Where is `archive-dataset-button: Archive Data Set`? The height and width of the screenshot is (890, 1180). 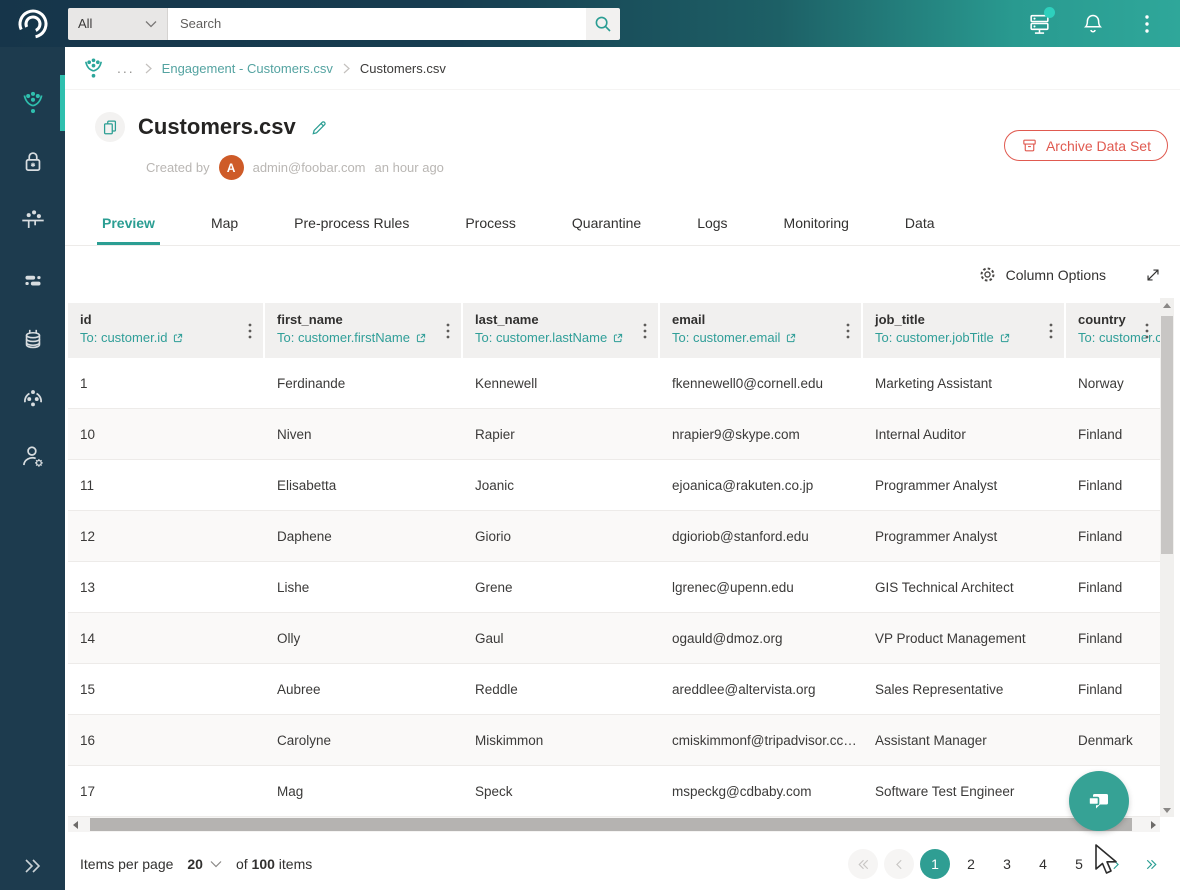 archive-dataset-button: Archive Data Set is located at coordinates (1085, 145).